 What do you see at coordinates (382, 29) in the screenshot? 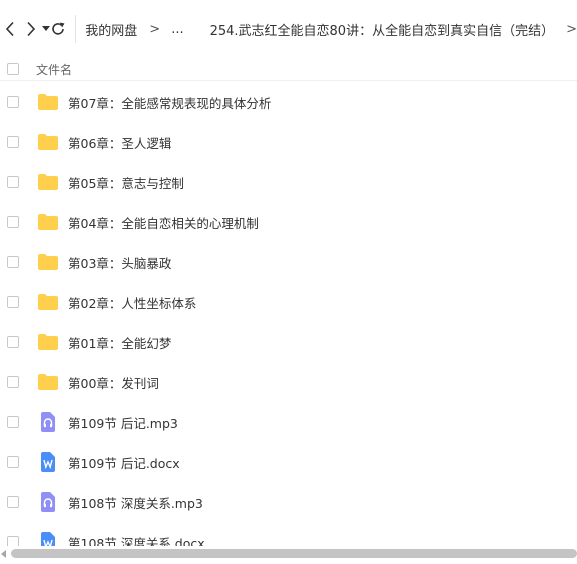
I see `breadcrumb-current-folder: 254.武志红全能自恋80讲：从全能自恋到真实自信（完结）` at bounding box center [382, 29].